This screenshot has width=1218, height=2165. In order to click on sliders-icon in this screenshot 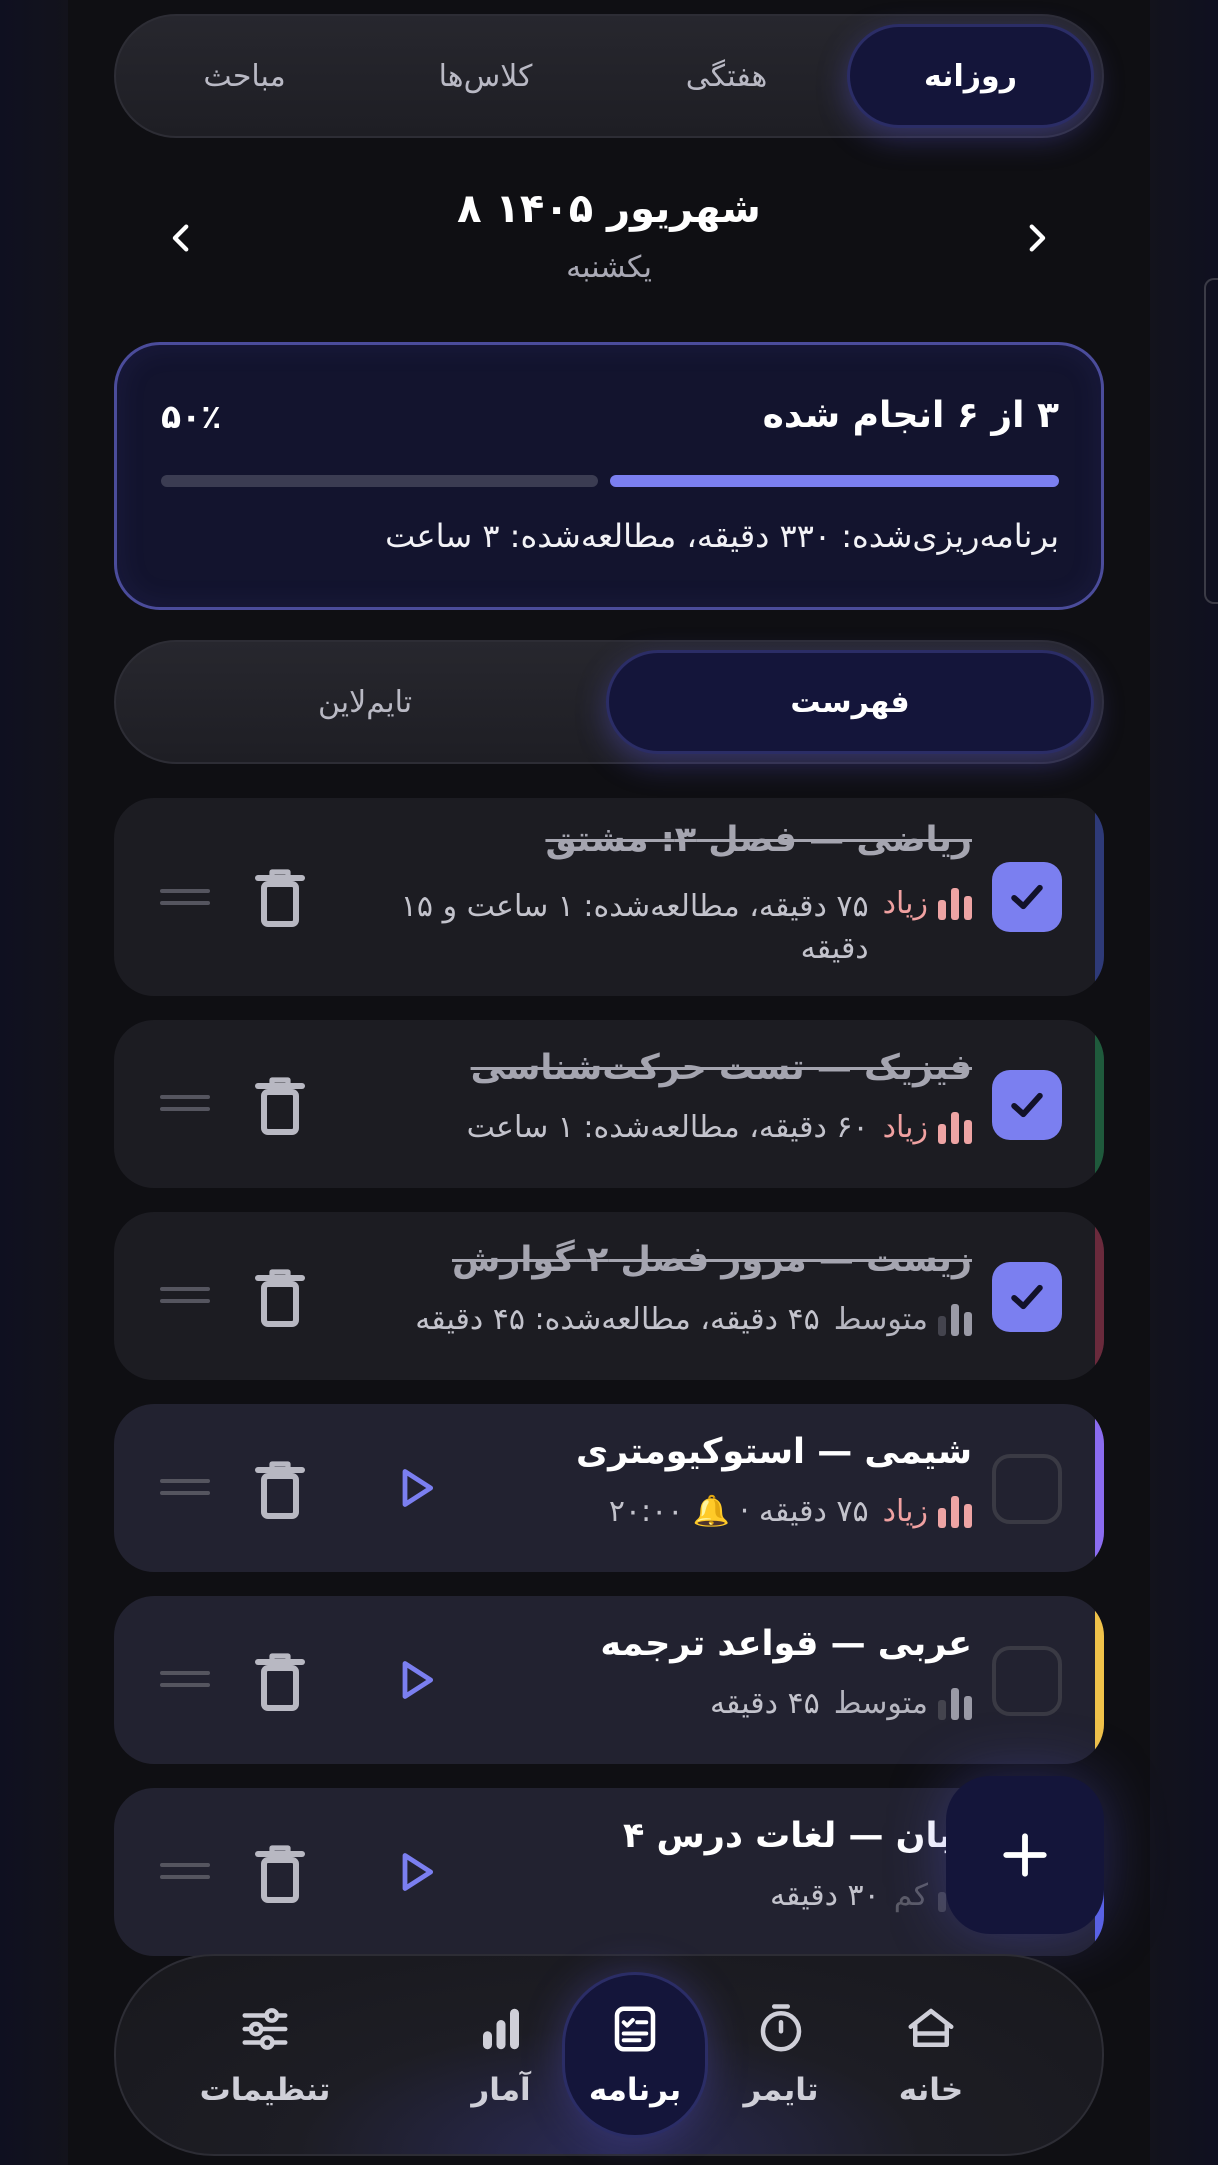, I will do `click(265, 2029)`.